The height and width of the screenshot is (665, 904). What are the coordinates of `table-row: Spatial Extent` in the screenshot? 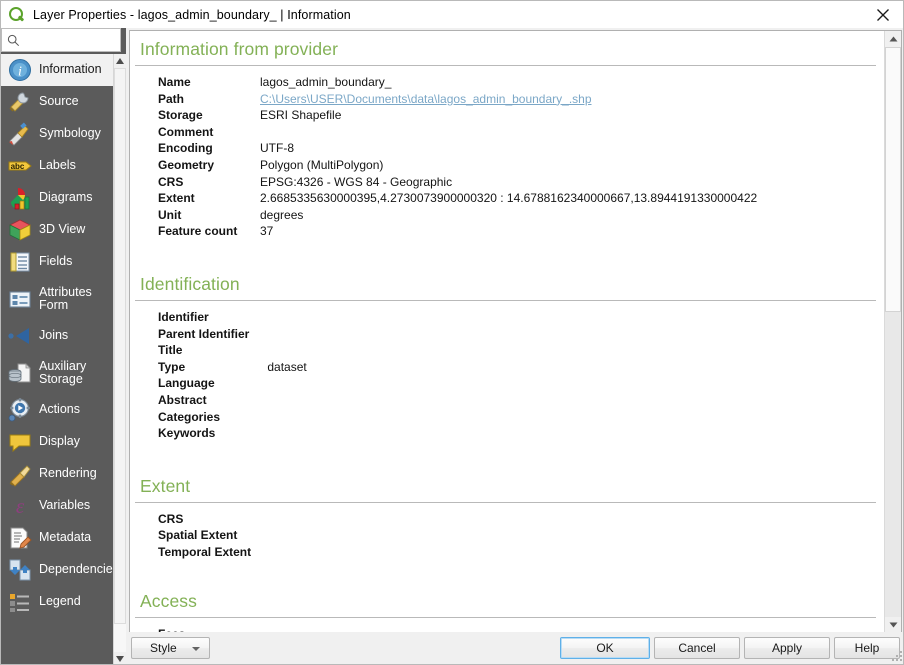 It's located at (213, 536).